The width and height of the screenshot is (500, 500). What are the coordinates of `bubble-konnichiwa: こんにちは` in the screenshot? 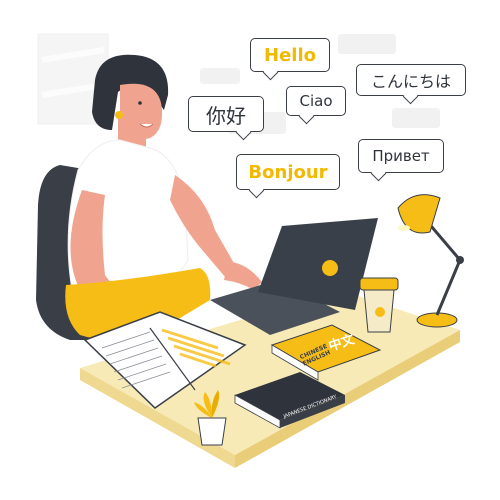 It's located at (411, 80).